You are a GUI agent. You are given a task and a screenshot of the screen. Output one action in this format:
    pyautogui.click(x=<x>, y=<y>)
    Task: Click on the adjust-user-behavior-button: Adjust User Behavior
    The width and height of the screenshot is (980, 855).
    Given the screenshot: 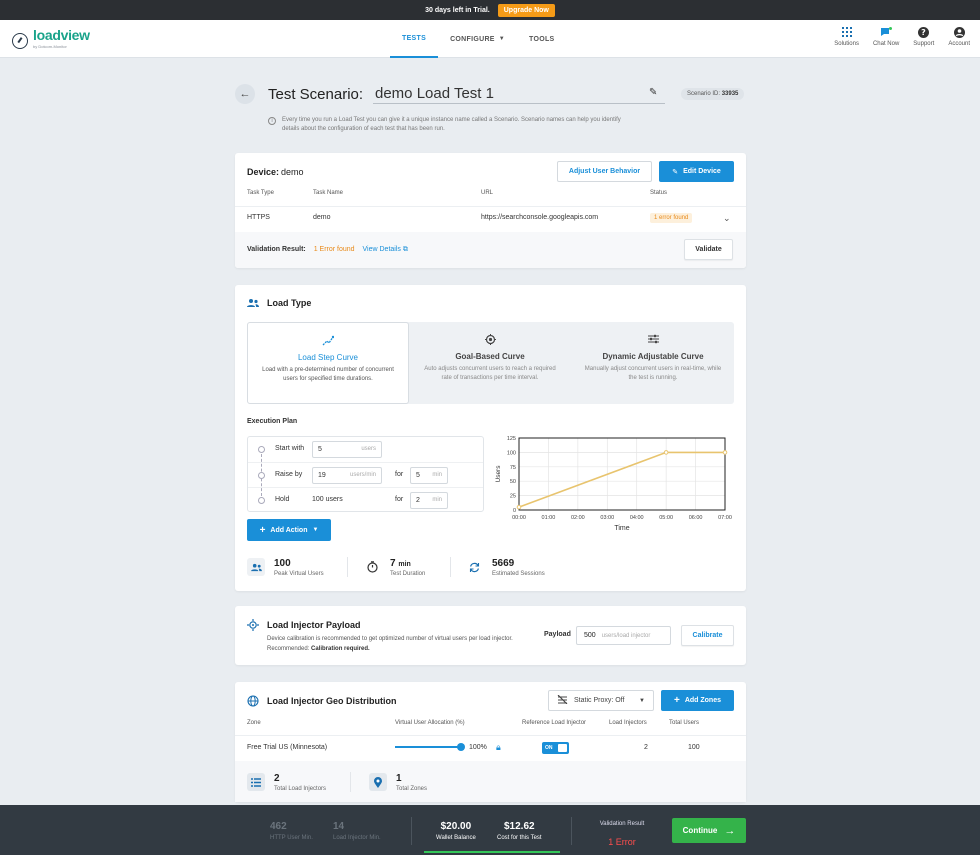 What is the action you would take?
    pyautogui.click(x=604, y=171)
    